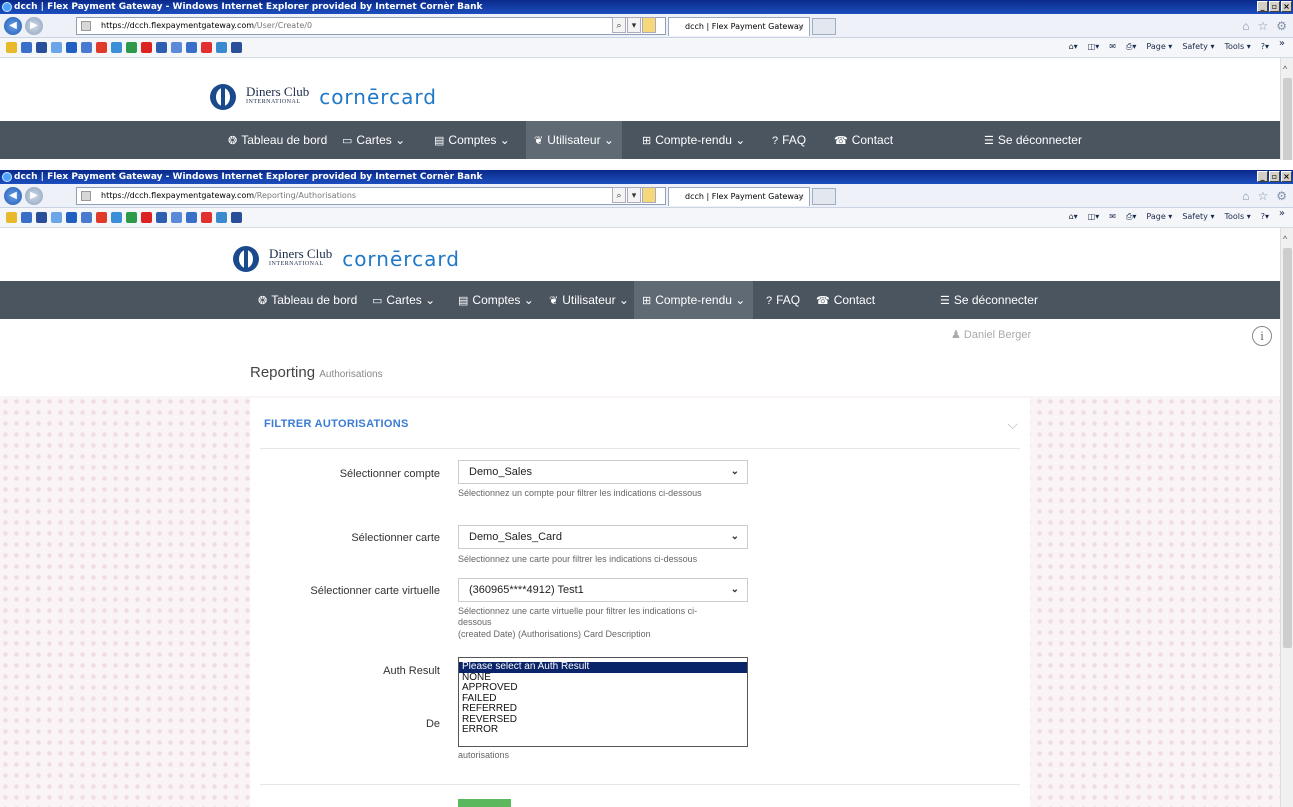  What do you see at coordinates (1281, 26) in the screenshot?
I see `gear-icon: ⚙` at bounding box center [1281, 26].